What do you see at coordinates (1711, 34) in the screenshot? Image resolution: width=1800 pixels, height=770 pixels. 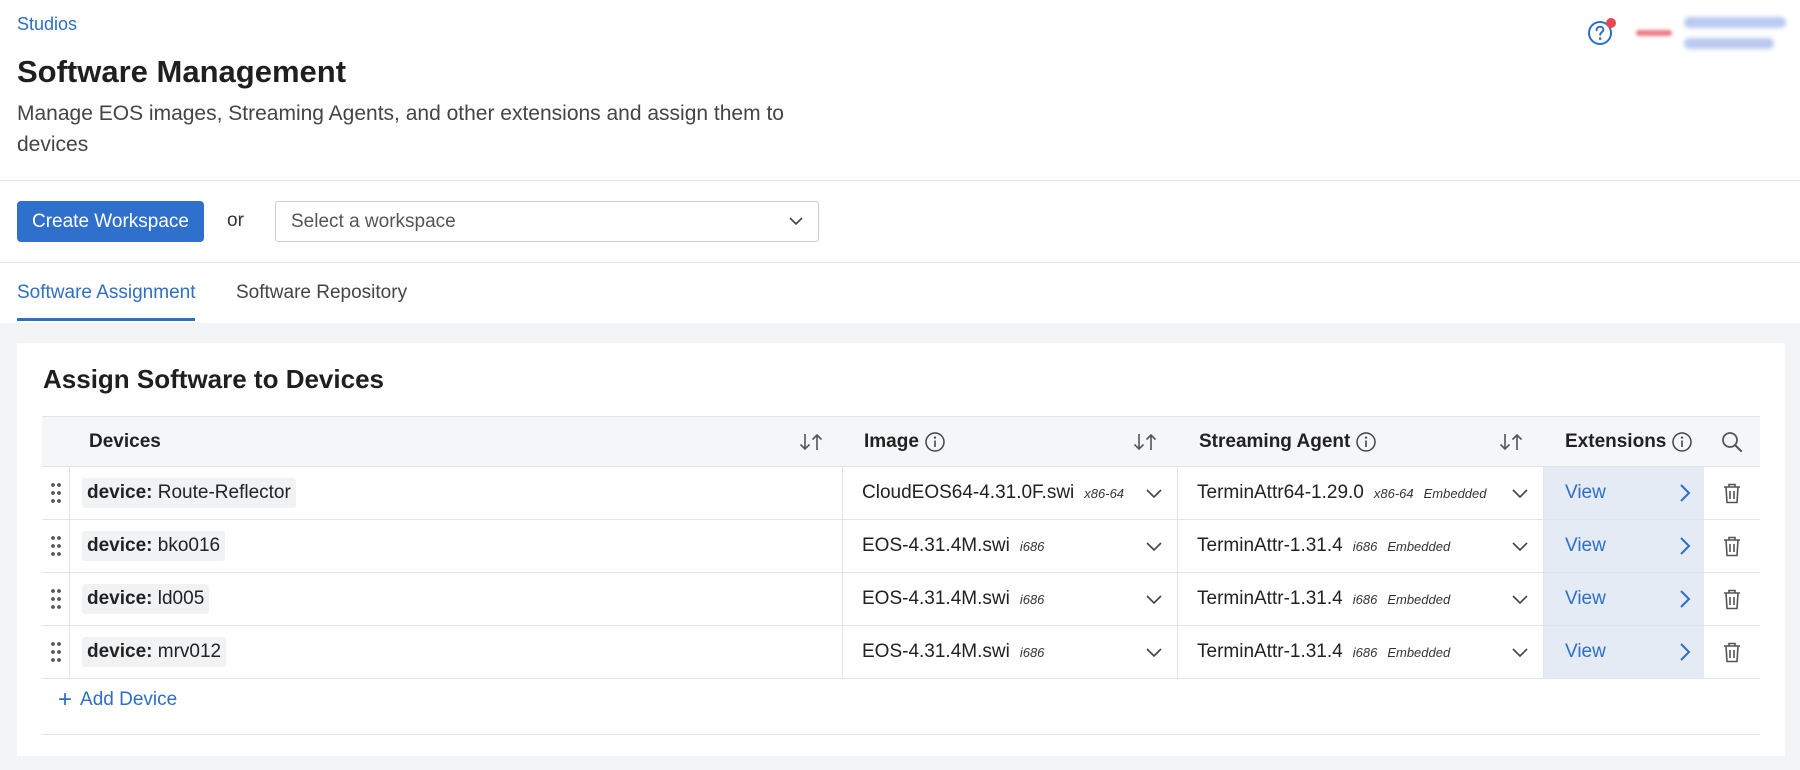 I see `user-menu` at bounding box center [1711, 34].